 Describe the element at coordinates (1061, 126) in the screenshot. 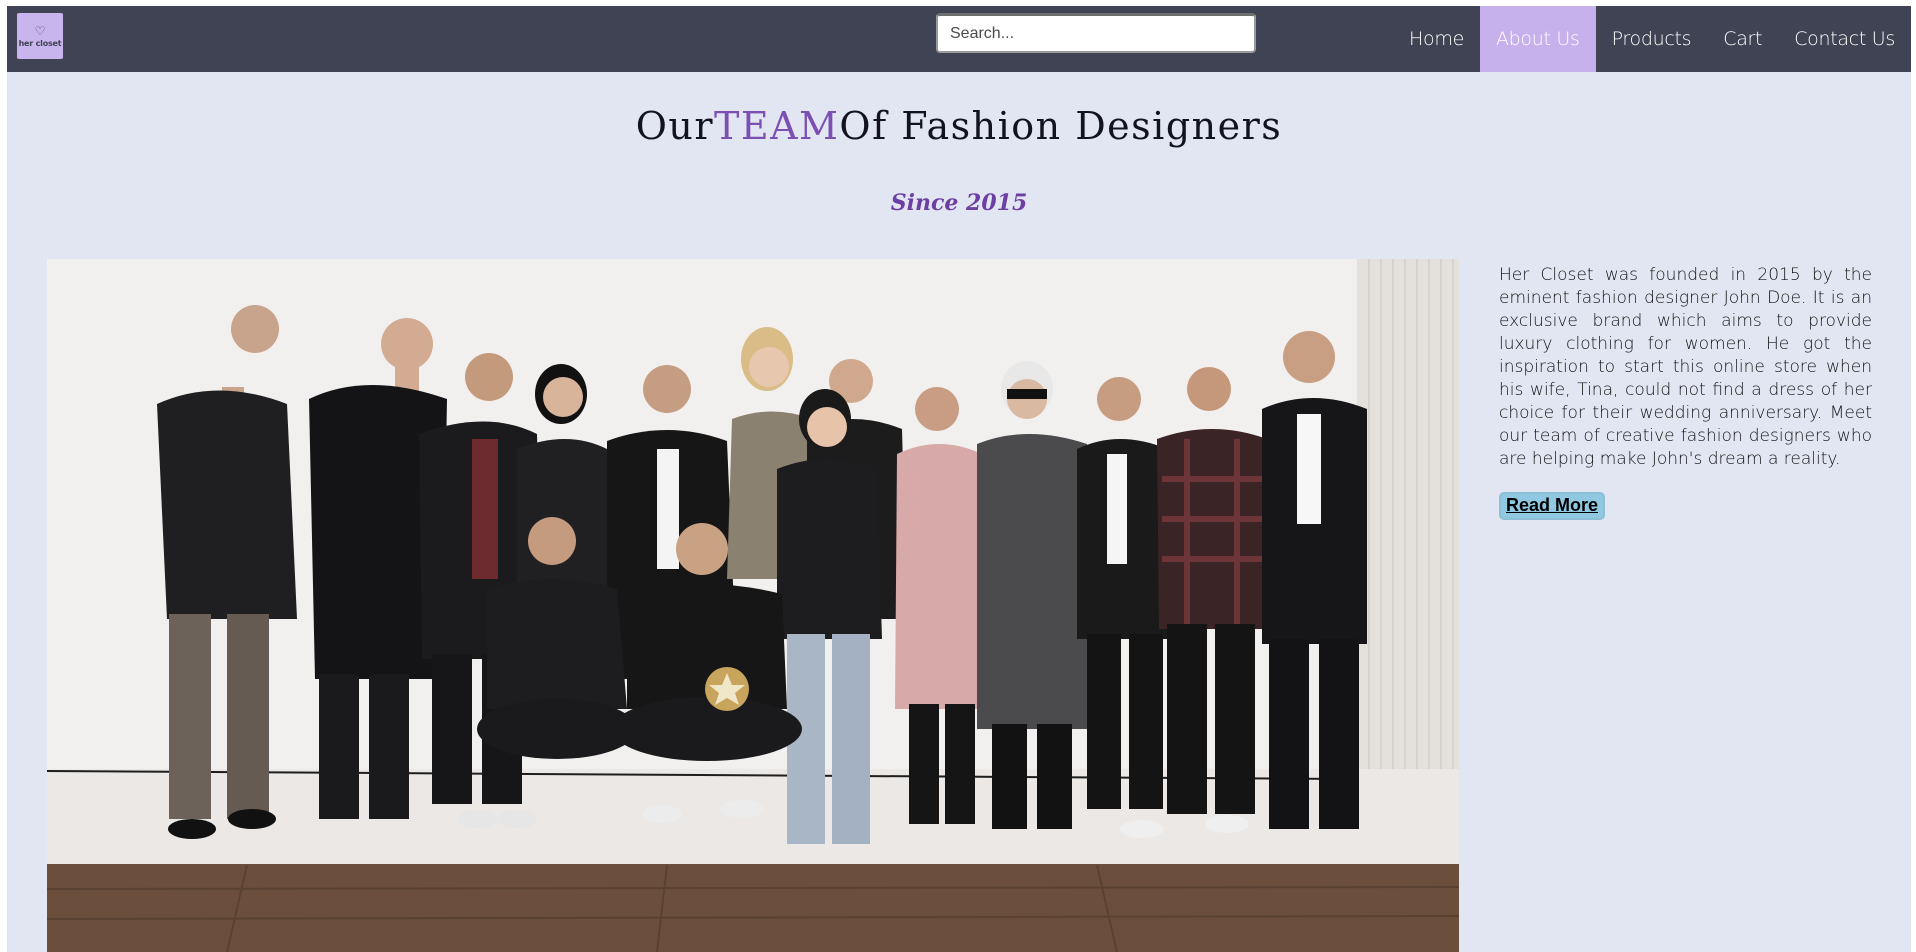

I see `title-suffix: Of Fashion Designers` at that location.